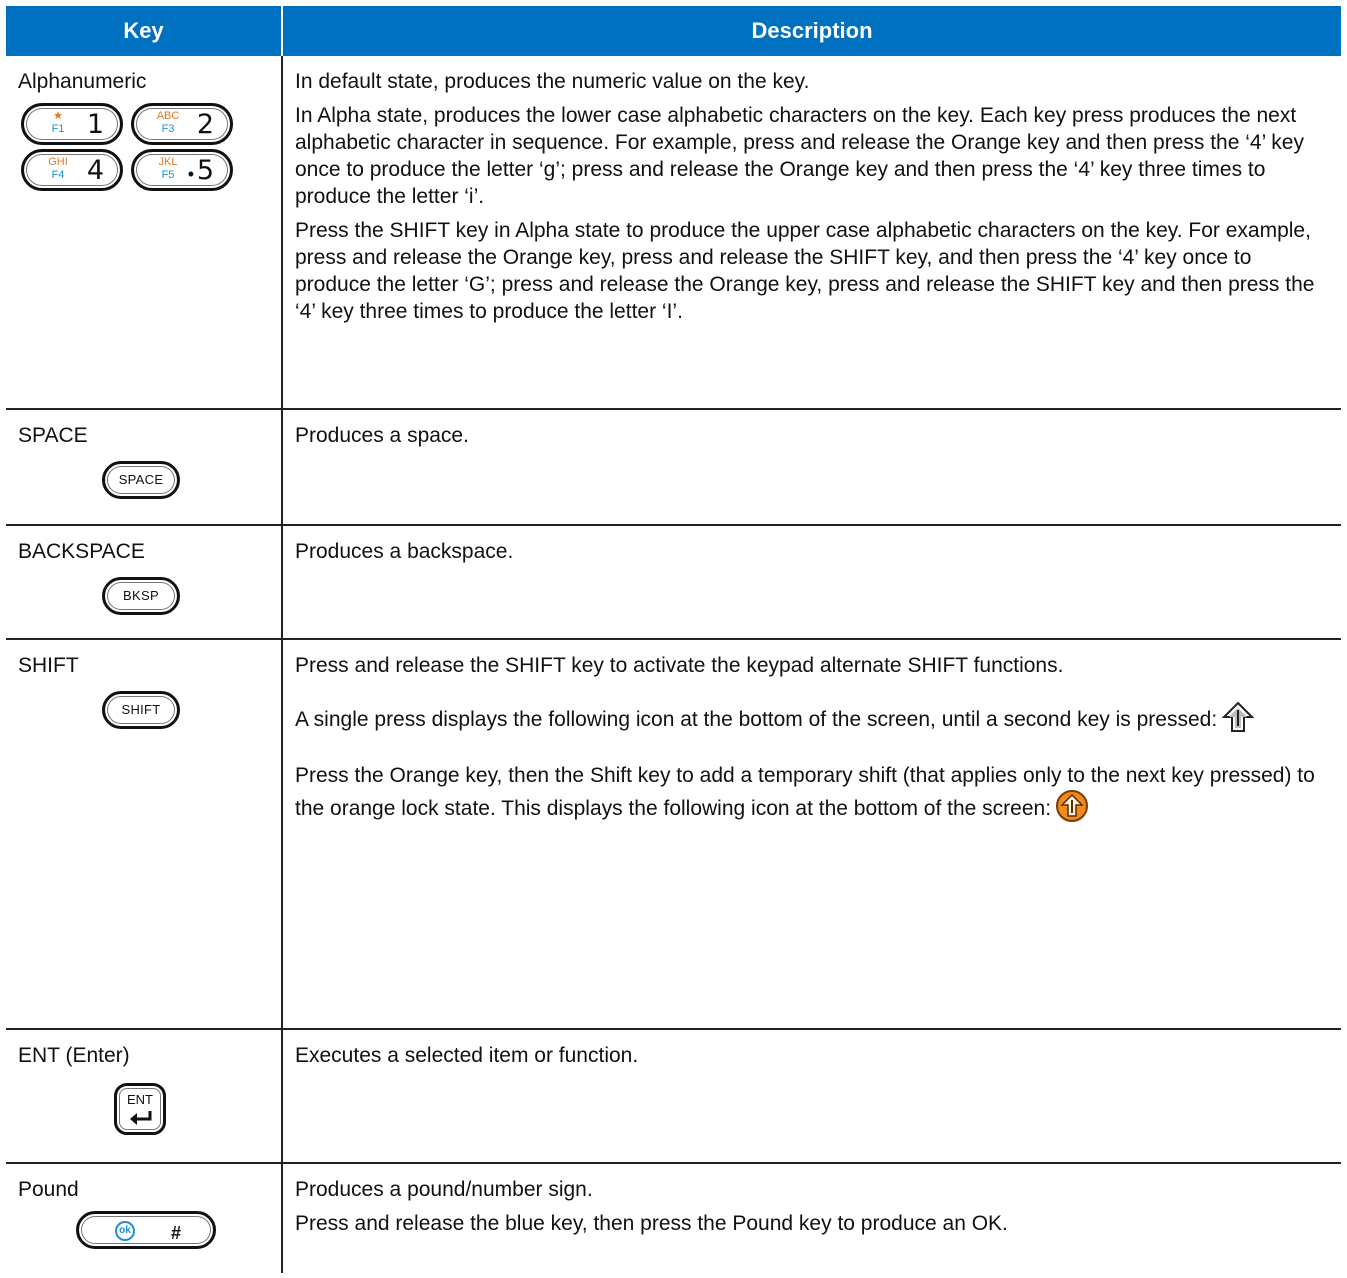  Describe the element at coordinates (811, 582) in the screenshot. I see `description-cell-backspace: Produces a backspace.` at that location.